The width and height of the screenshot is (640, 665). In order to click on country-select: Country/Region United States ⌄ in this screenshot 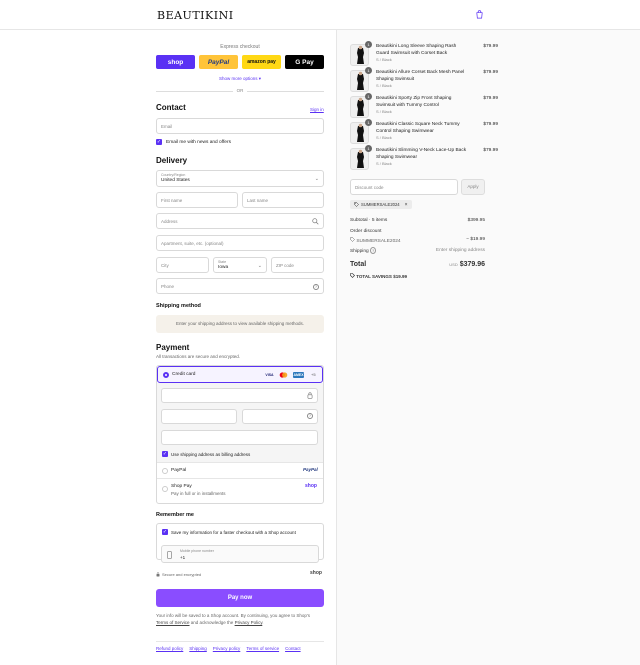, I will do `click(240, 178)`.